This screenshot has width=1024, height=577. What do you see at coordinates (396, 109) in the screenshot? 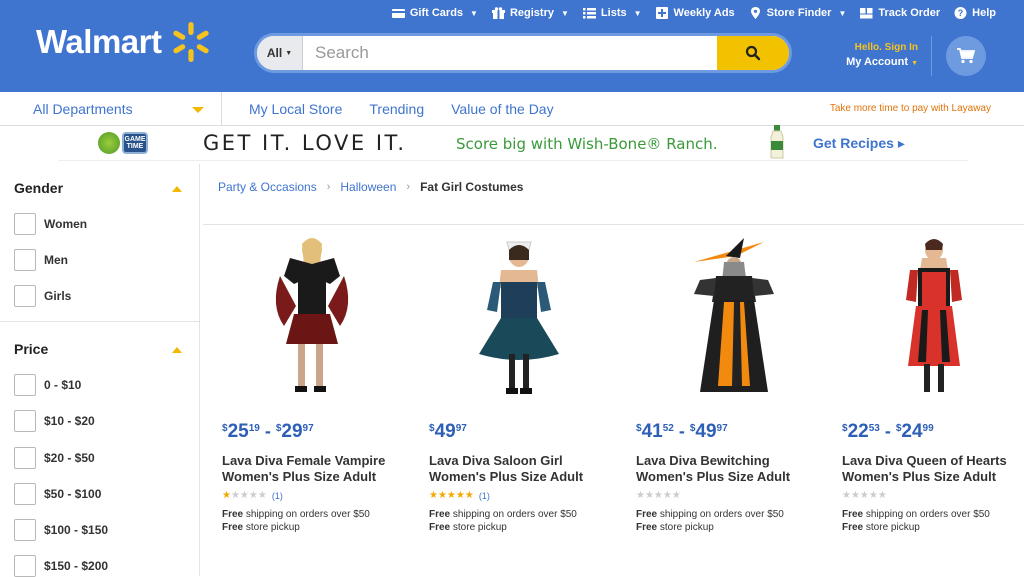
I see `trending-link: Trending` at bounding box center [396, 109].